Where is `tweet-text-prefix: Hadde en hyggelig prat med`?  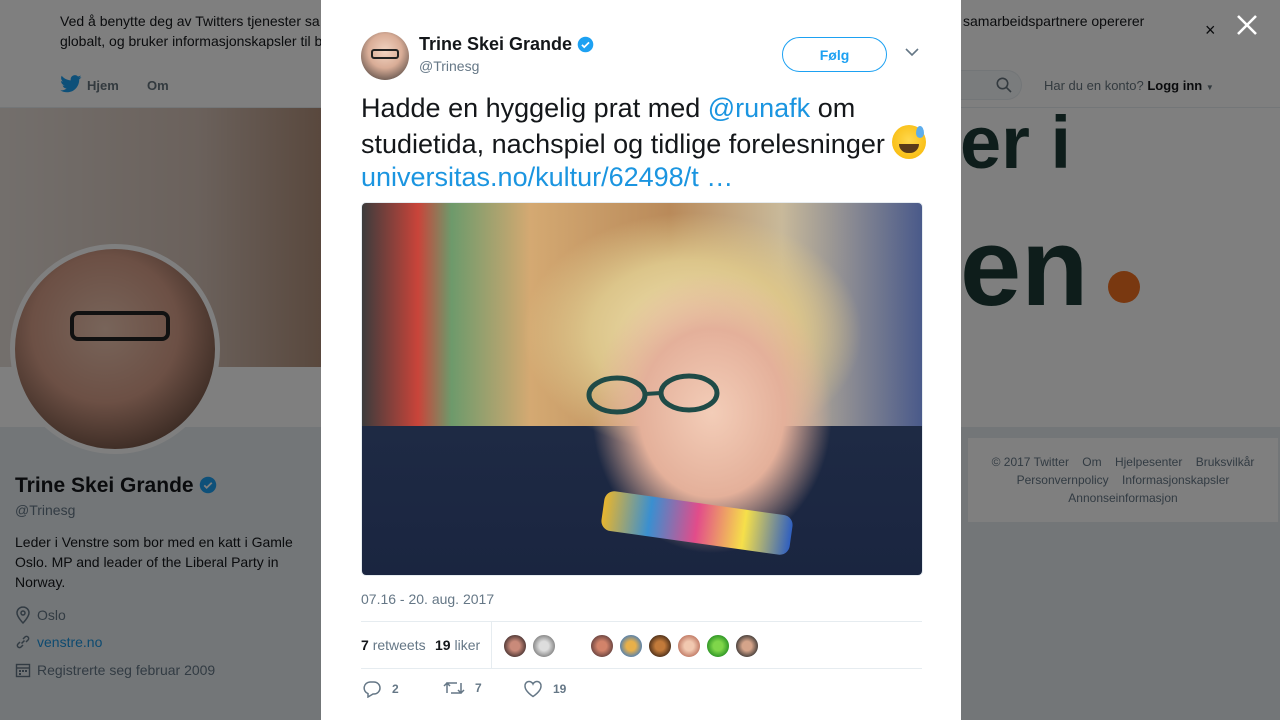
tweet-text-prefix: Hadde en hyggelig prat med is located at coordinates (534, 108).